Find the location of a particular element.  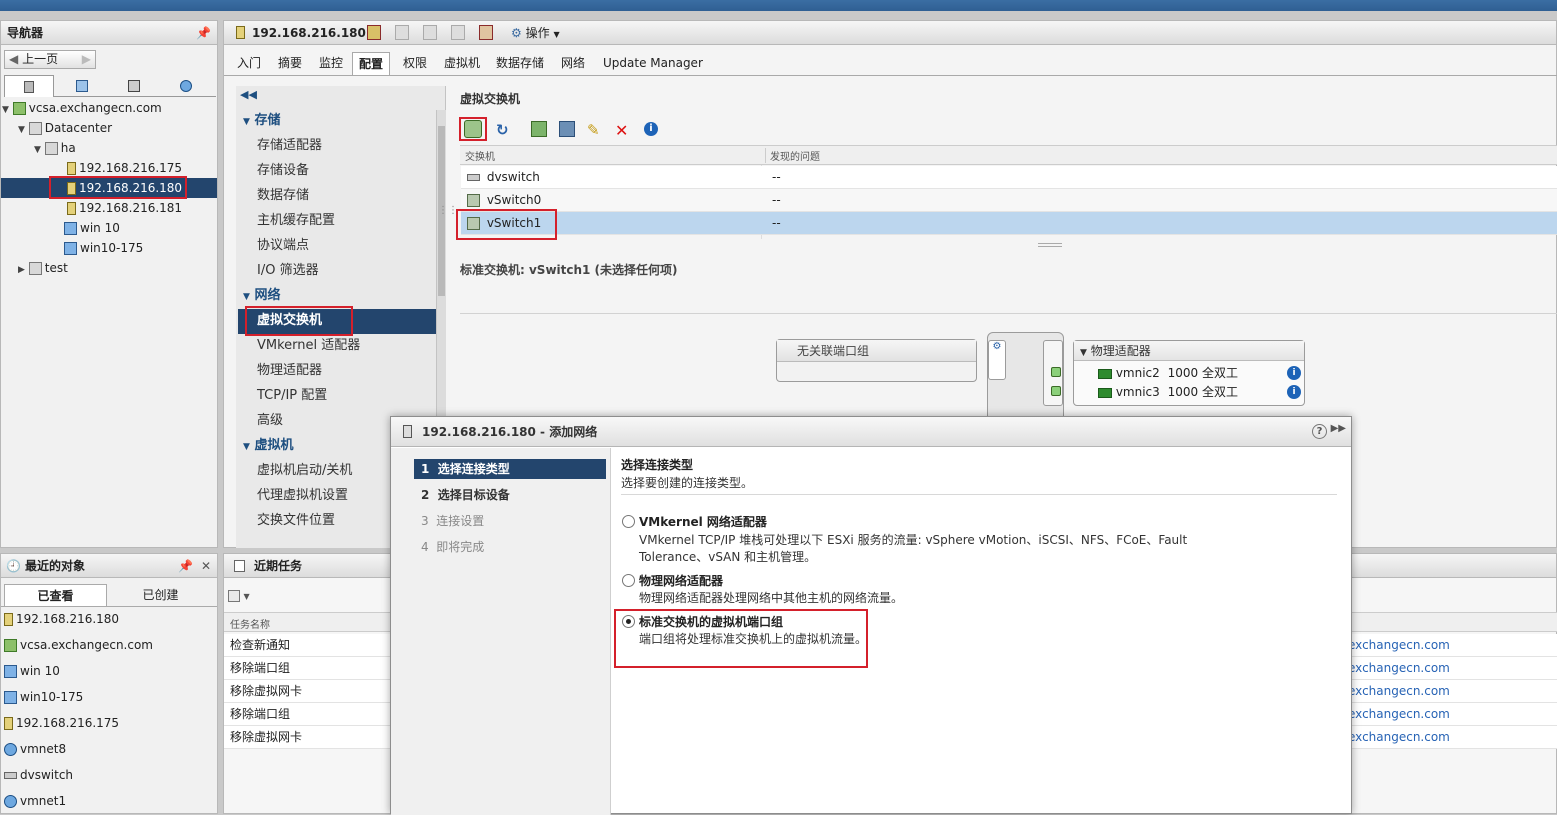

migrate-vmkernel-icon is located at coordinates (539, 129).